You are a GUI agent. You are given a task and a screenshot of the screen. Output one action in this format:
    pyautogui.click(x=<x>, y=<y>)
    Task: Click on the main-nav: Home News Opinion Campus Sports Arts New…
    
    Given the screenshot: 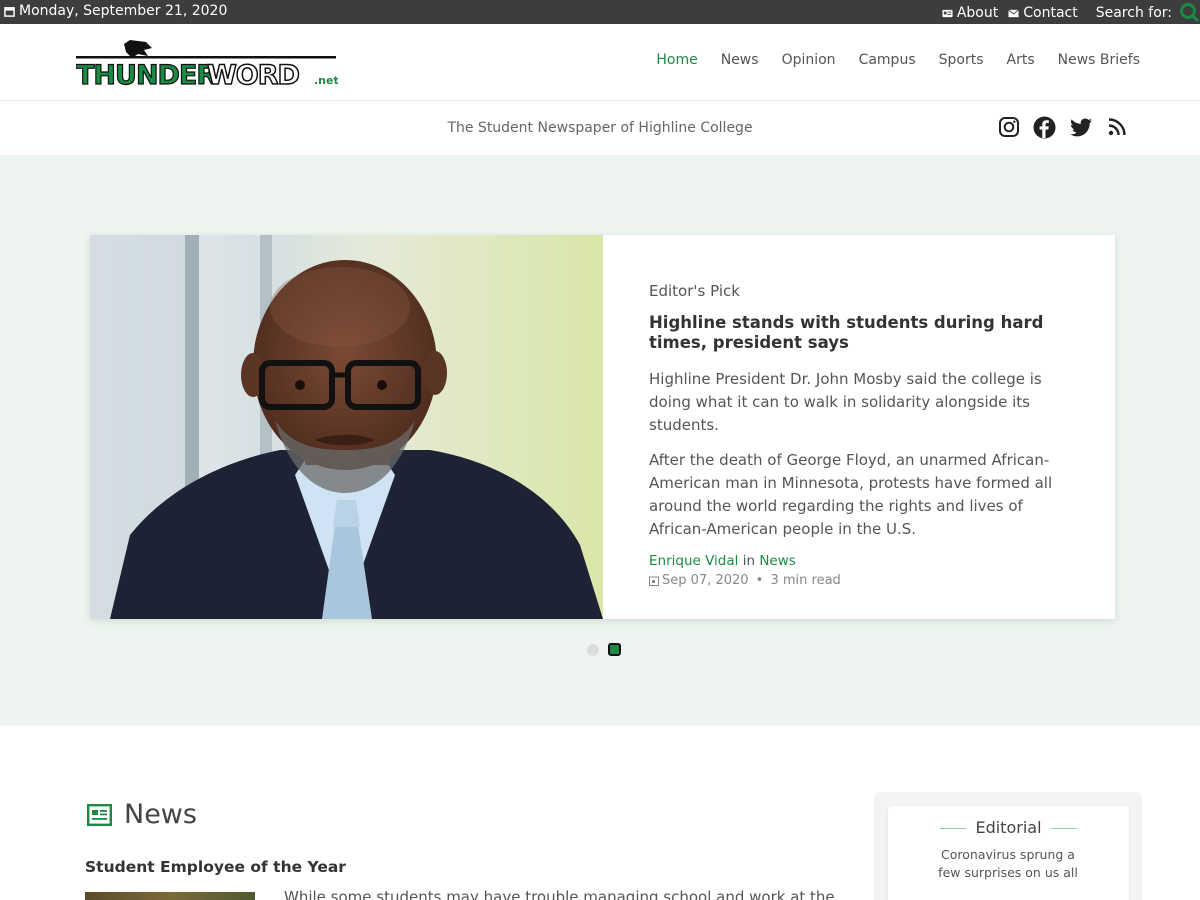 What is the action you would take?
    pyautogui.click(x=886, y=60)
    